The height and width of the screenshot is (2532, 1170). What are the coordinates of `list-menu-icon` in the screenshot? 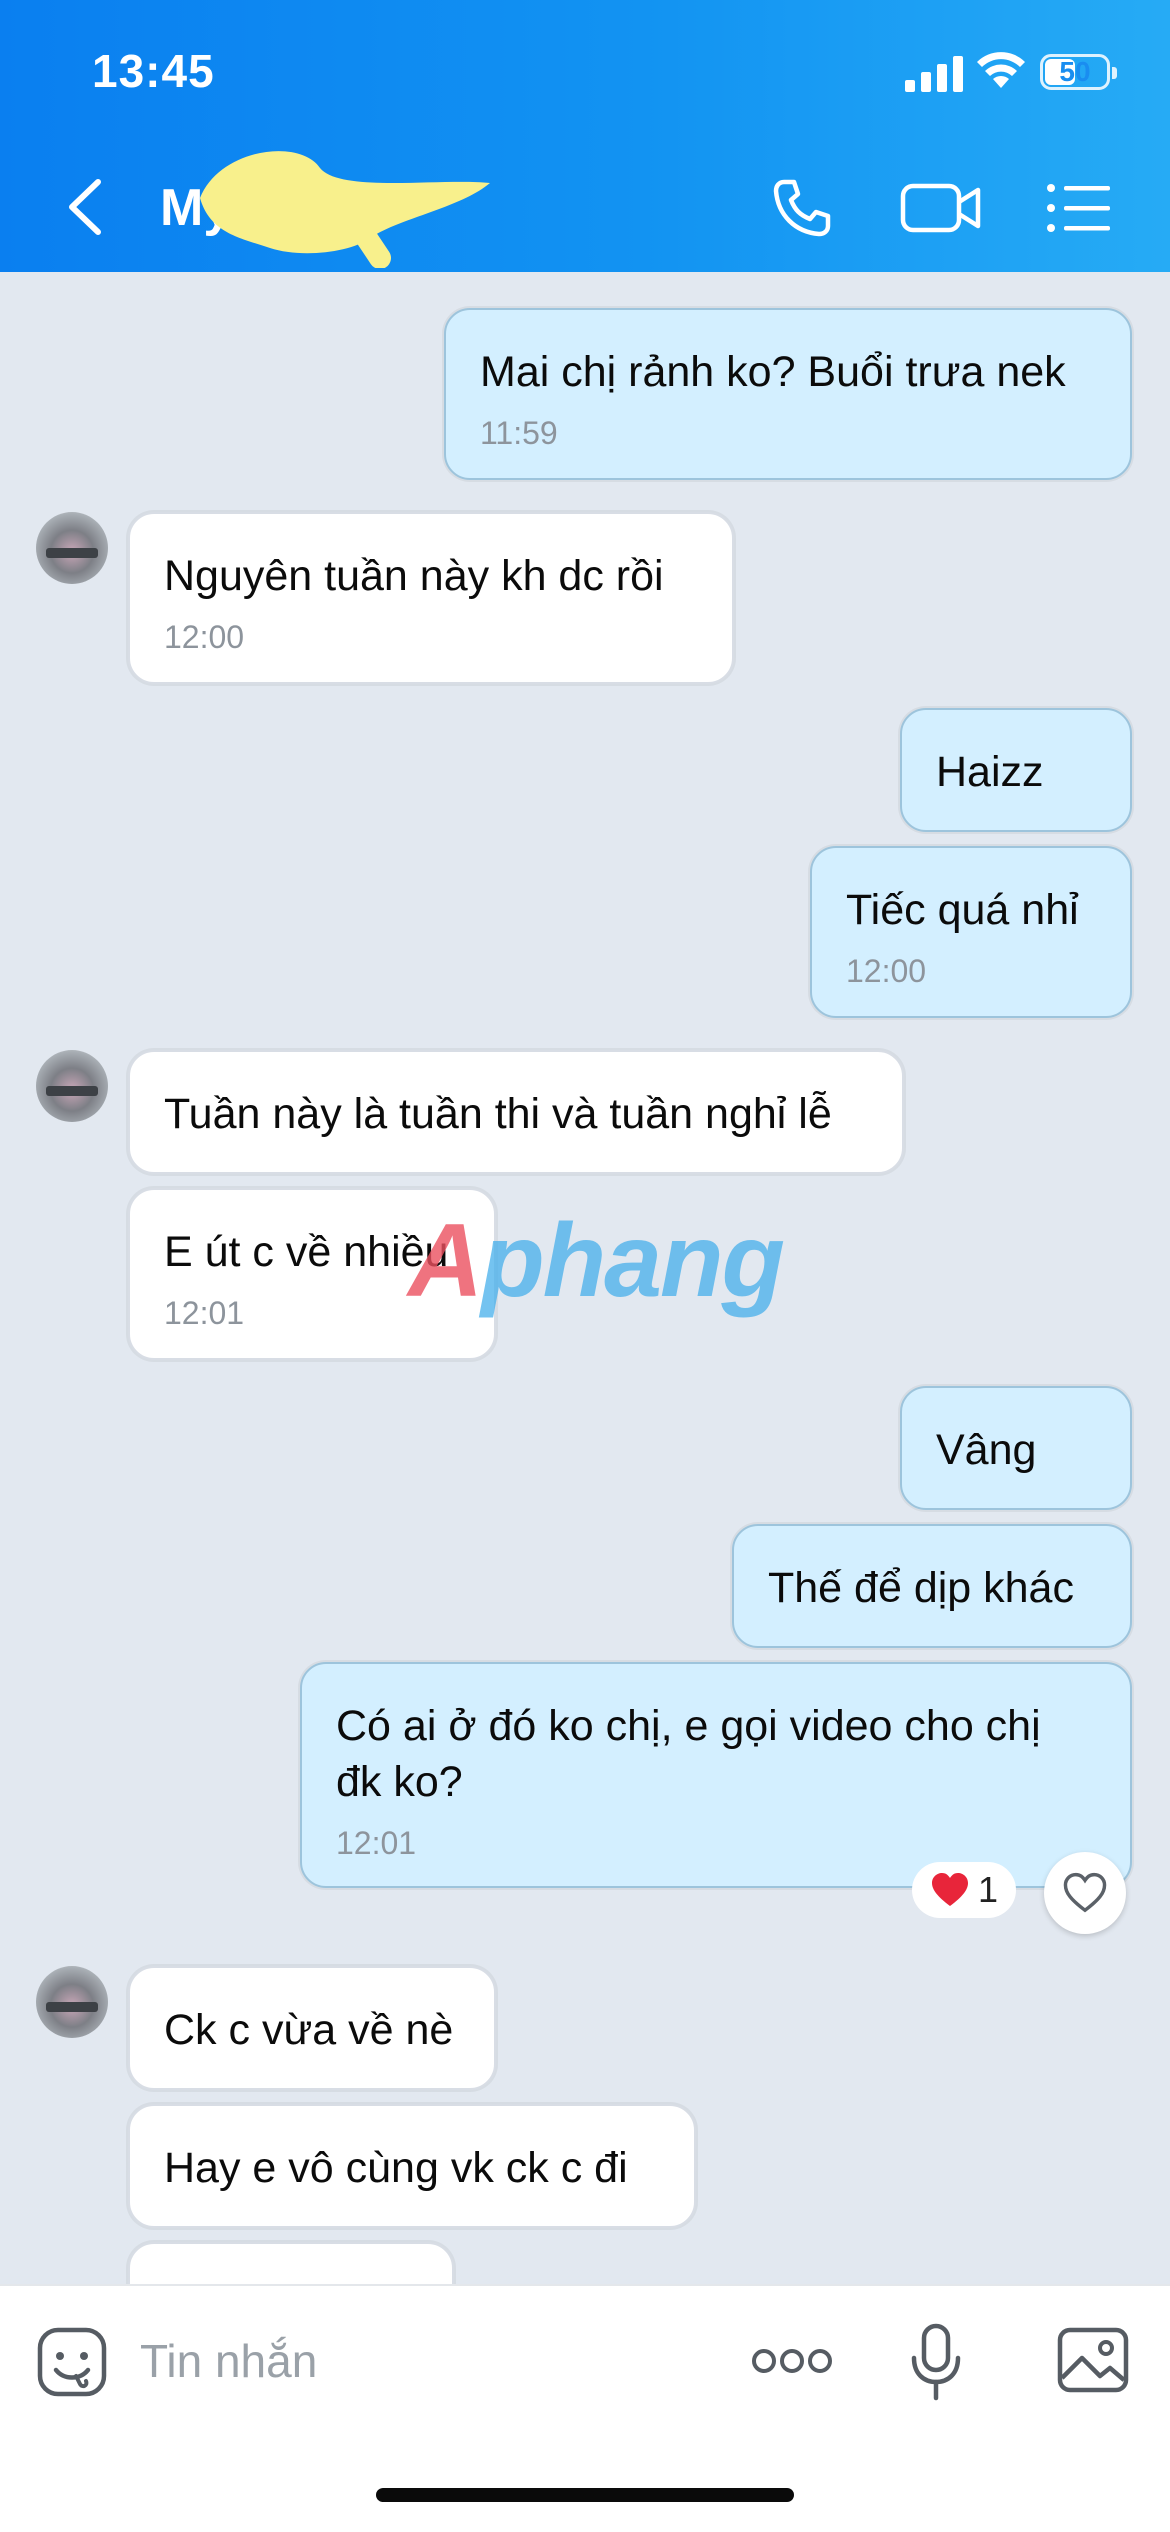 It's located at (1079, 208).